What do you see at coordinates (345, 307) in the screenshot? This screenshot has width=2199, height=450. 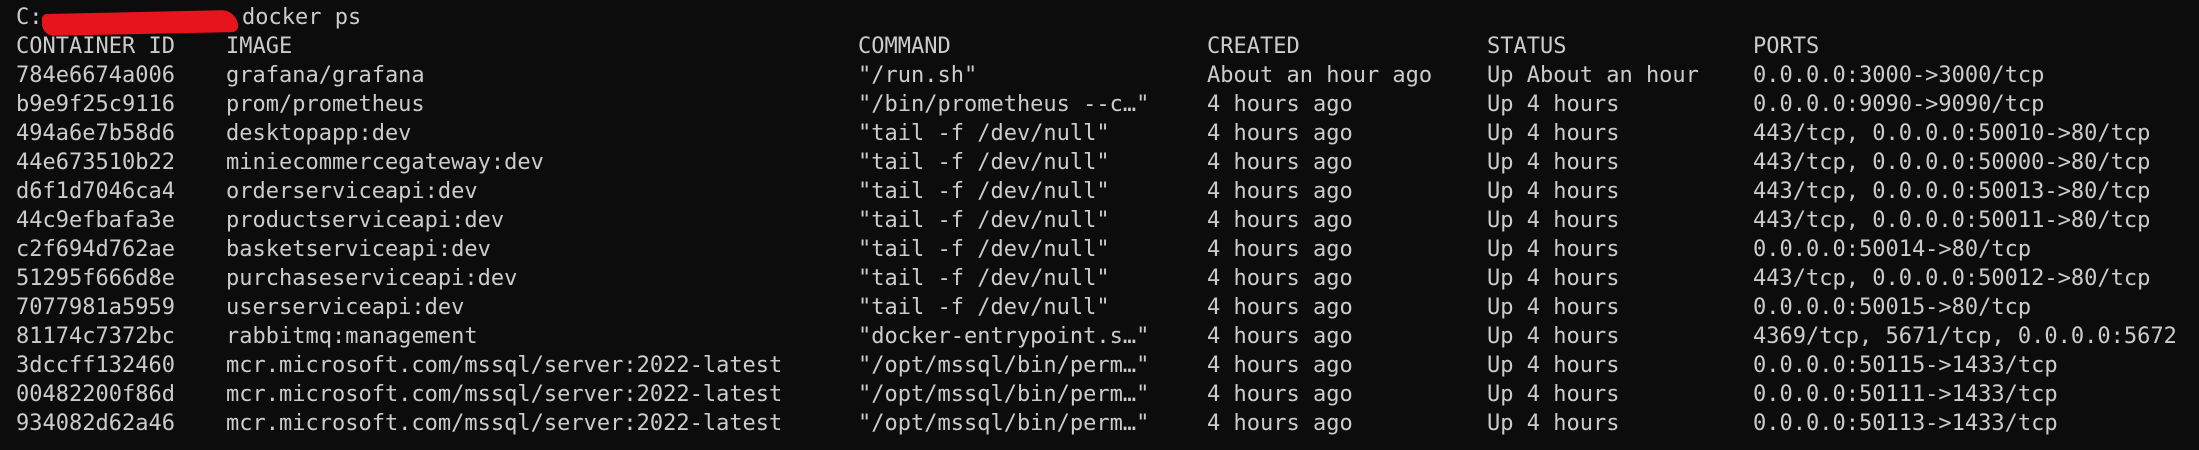 I see `cell-image: userserviceapi:dev` at bounding box center [345, 307].